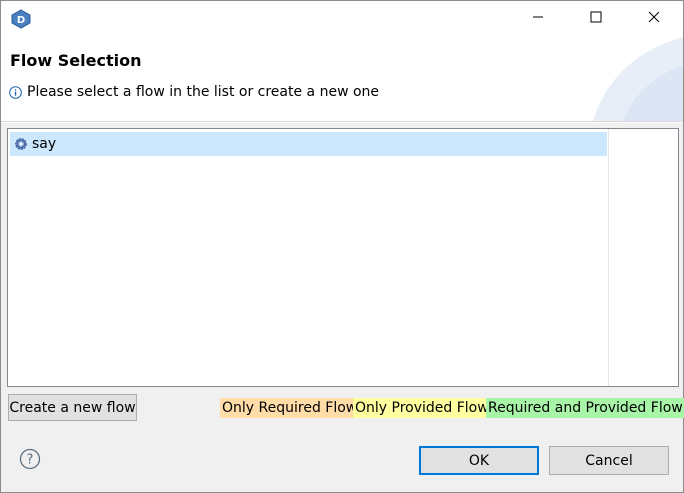 This screenshot has width=684, height=493. I want to click on list-item: say, so click(308, 144).